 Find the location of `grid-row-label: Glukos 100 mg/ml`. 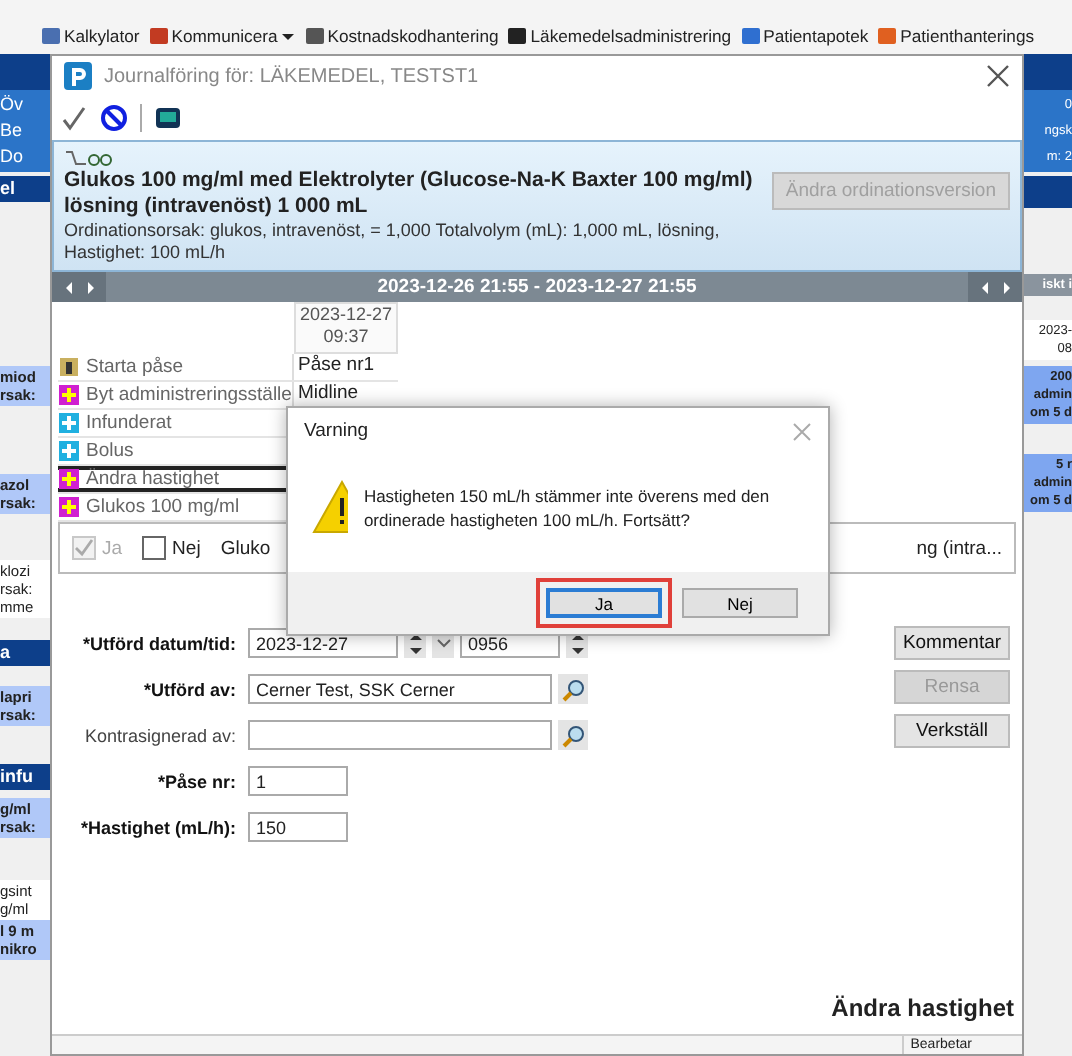

grid-row-label: Glukos 100 mg/ml is located at coordinates (175, 507).